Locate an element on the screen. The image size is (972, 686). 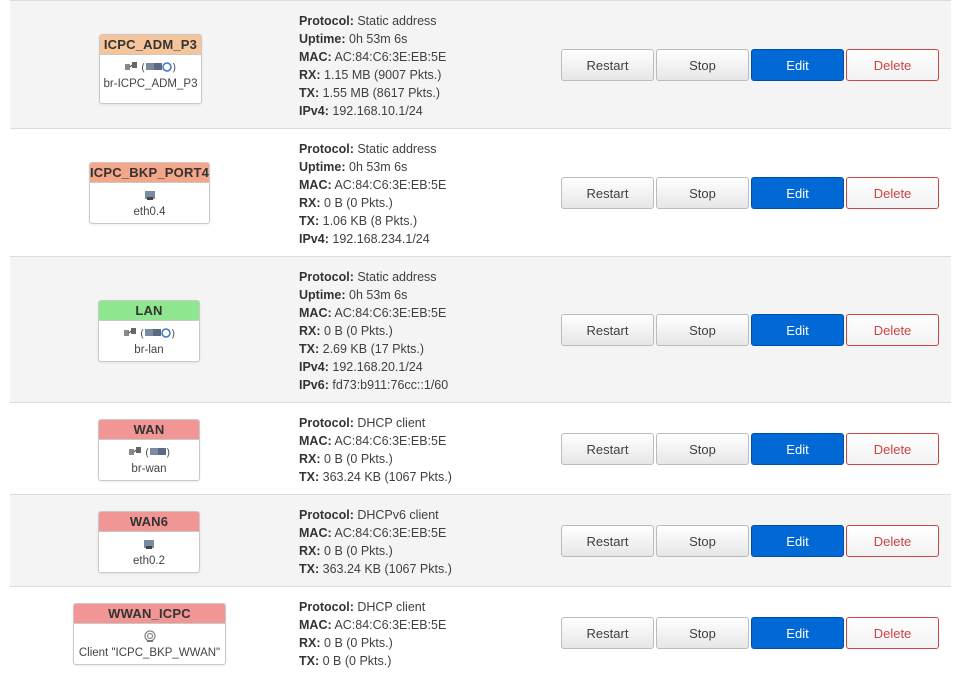
interface-badge: ICPC_BKP_PORT4 eth0.4 is located at coordinates (149, 193).